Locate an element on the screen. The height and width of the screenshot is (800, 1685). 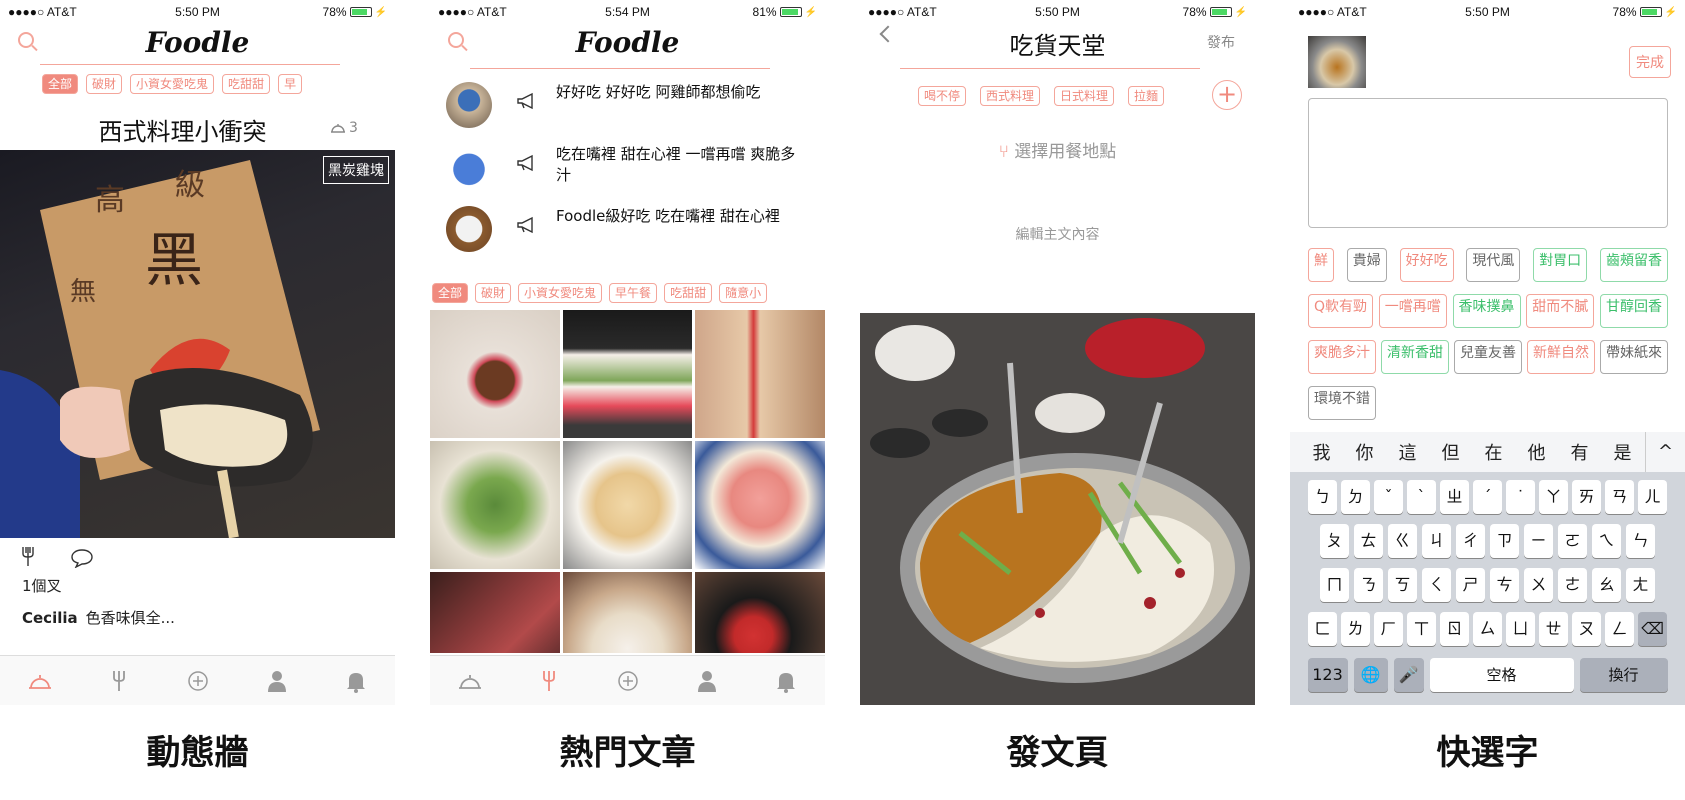
quick-tag: 貴婦 is located at coordinates (1366, 265).